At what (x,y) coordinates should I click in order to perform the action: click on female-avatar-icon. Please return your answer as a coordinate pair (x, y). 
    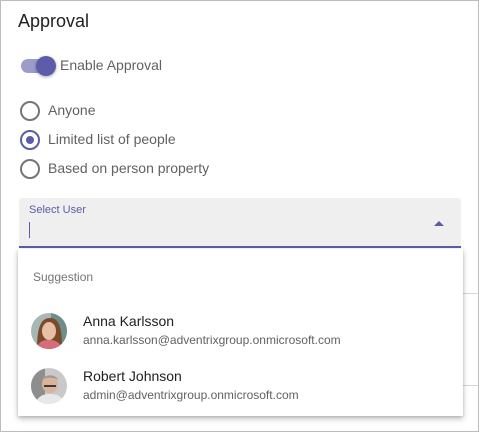
    Looking at the image, I should click on (49, 331).